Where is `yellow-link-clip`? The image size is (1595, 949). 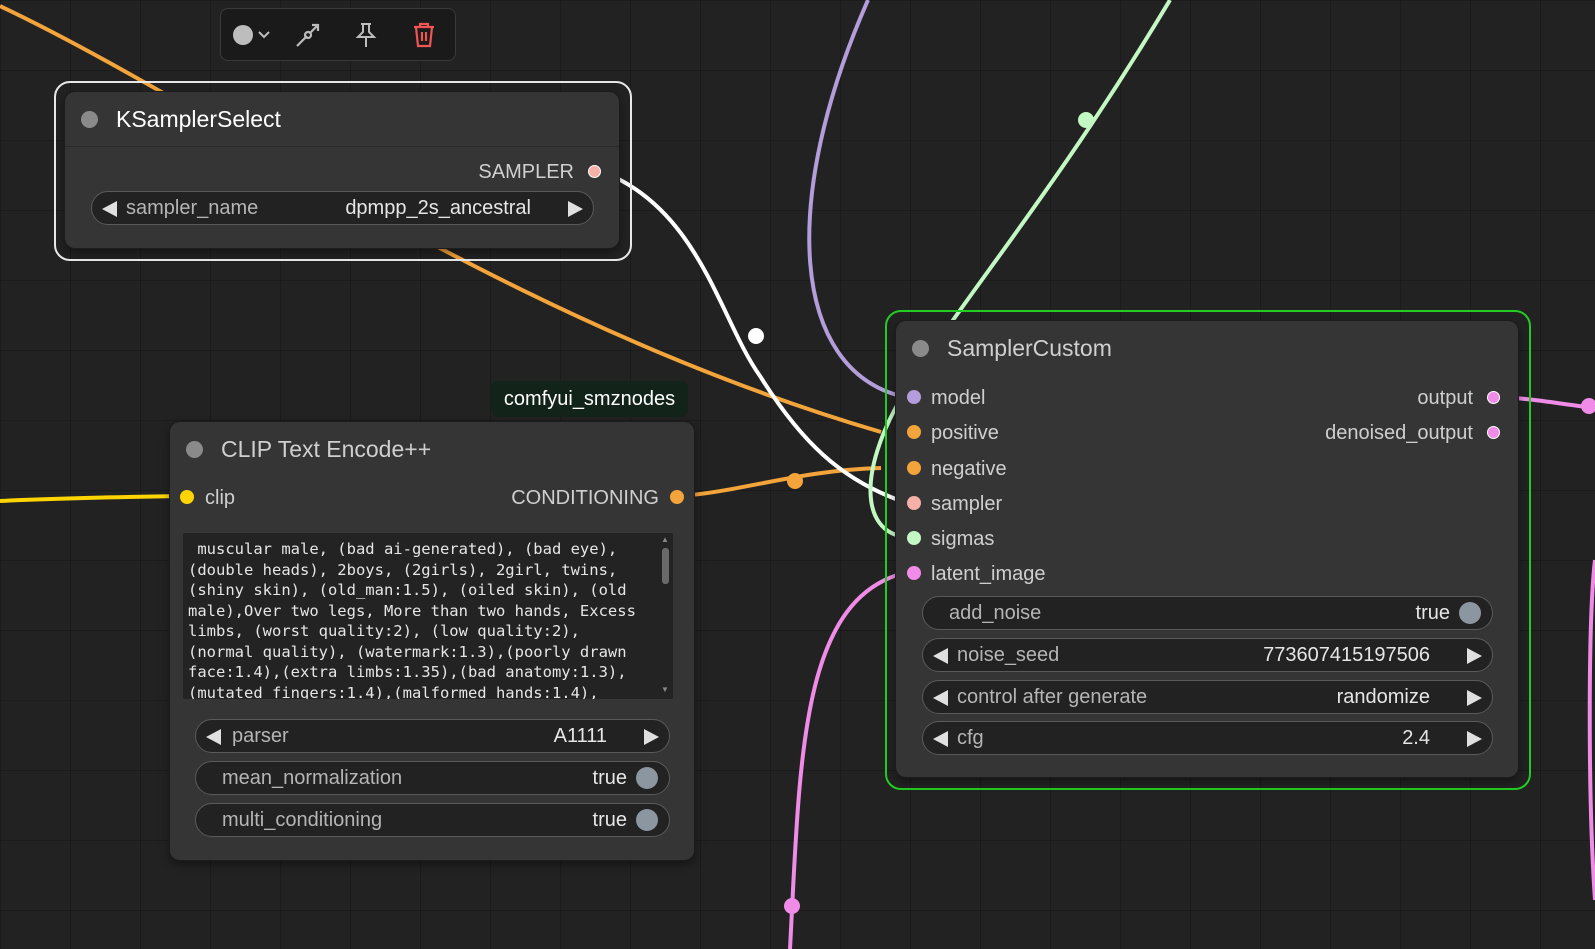 yellow-link-clip is located at coordinates (92, 498).